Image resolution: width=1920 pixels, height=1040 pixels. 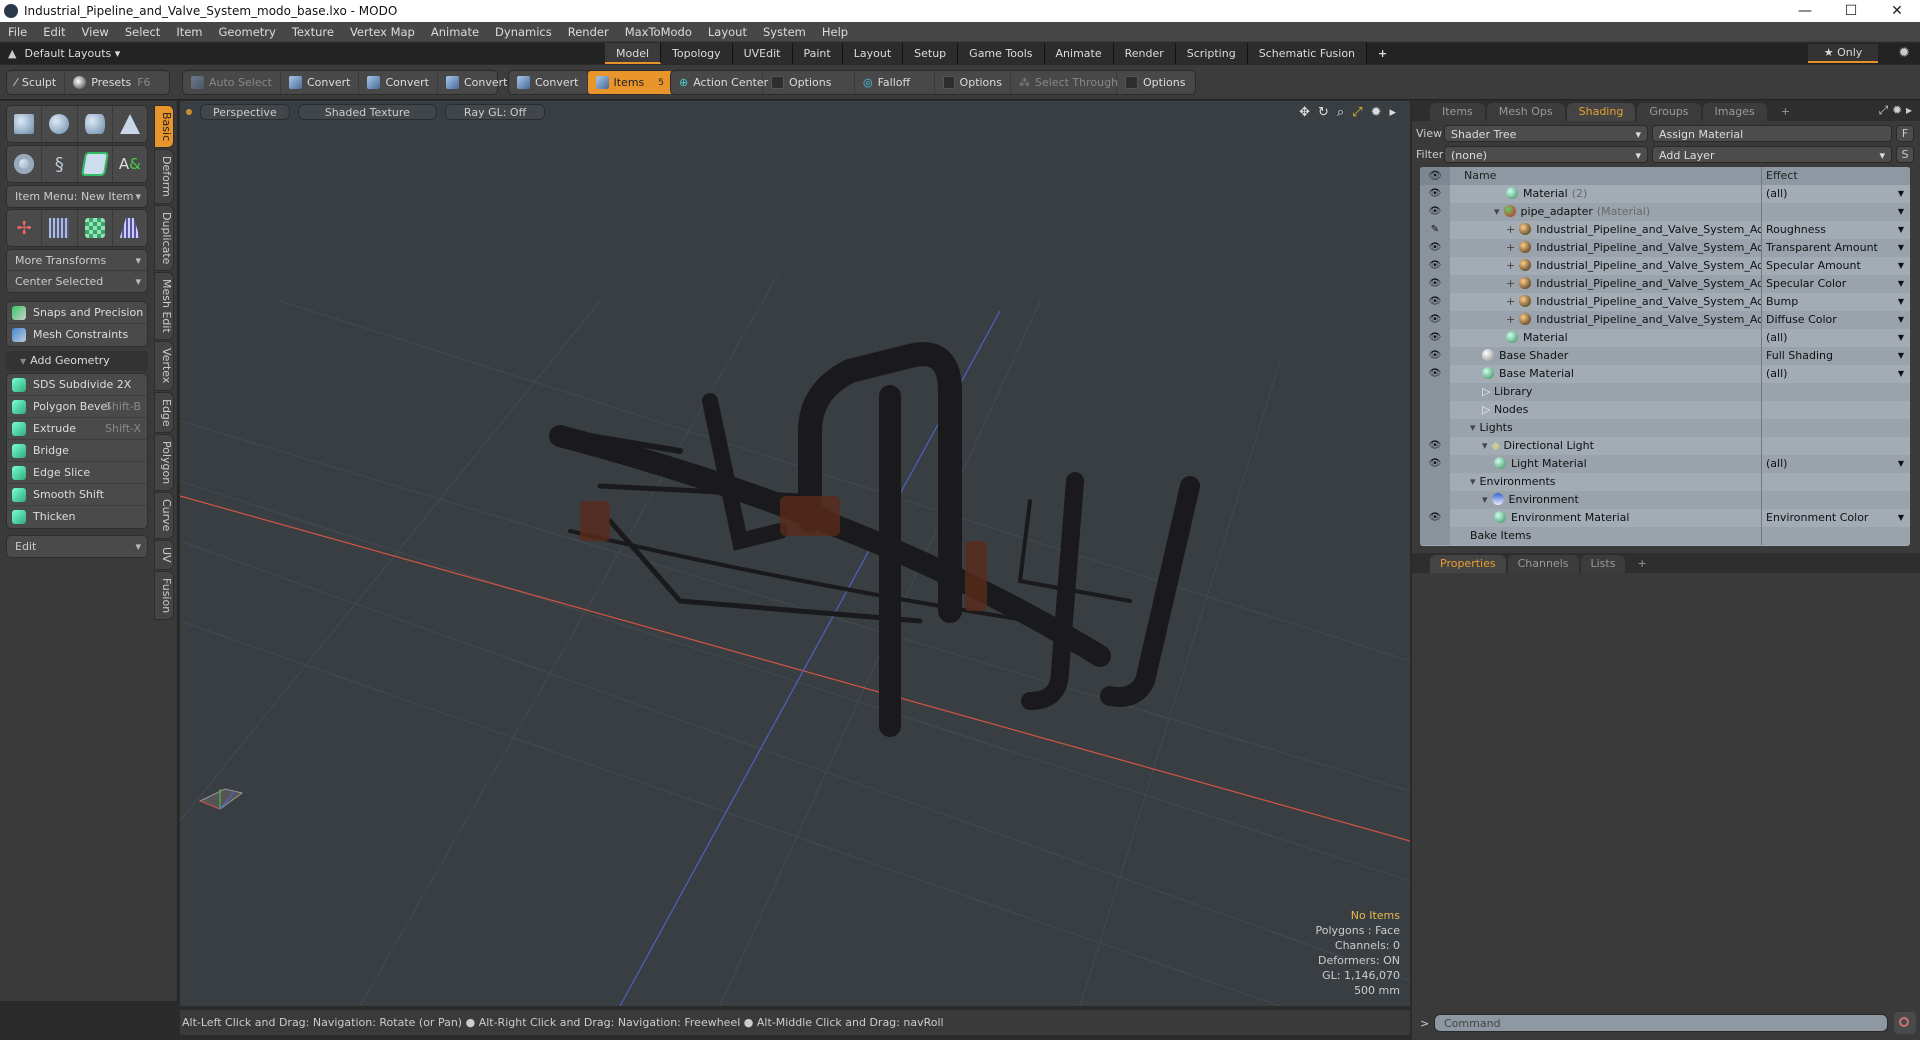 I want to click on f-button: F, so click(x=1905, y=133).